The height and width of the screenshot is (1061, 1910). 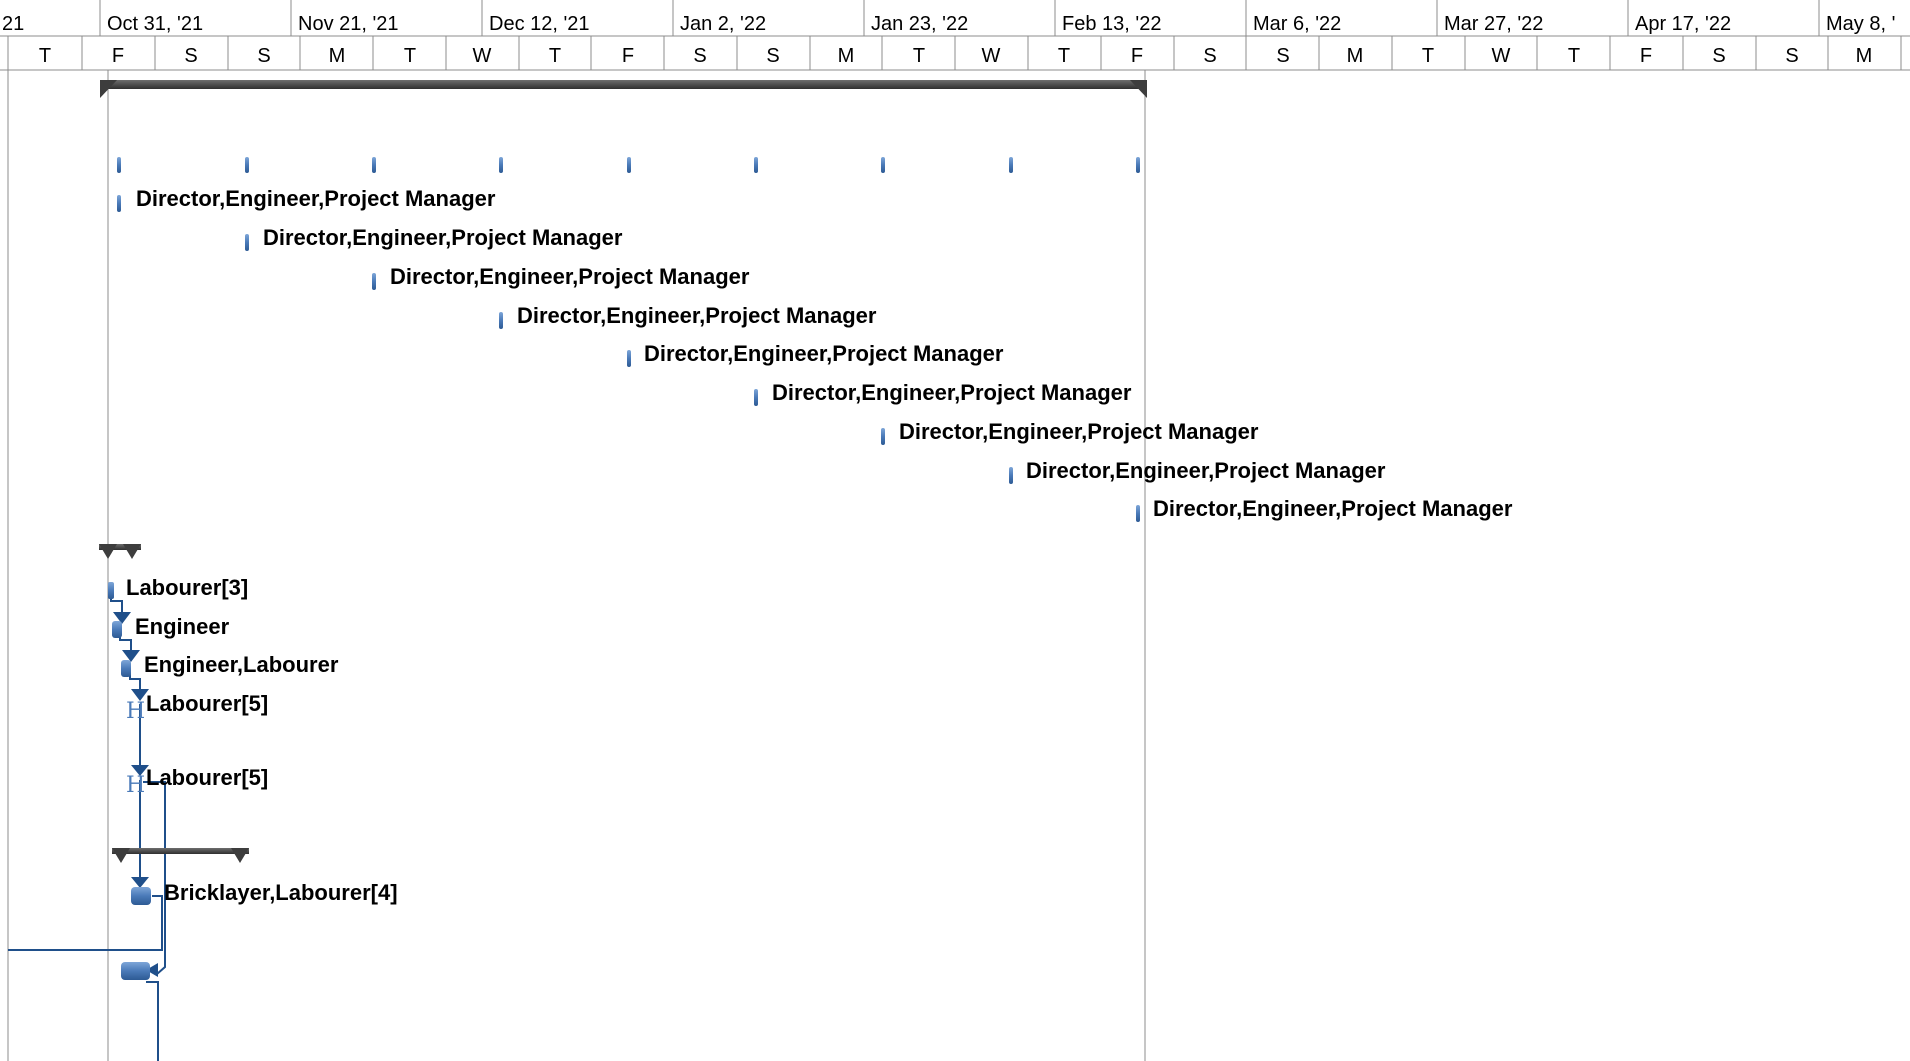 I want to click on resource-label: Engineer, so click(x=182, y=626).